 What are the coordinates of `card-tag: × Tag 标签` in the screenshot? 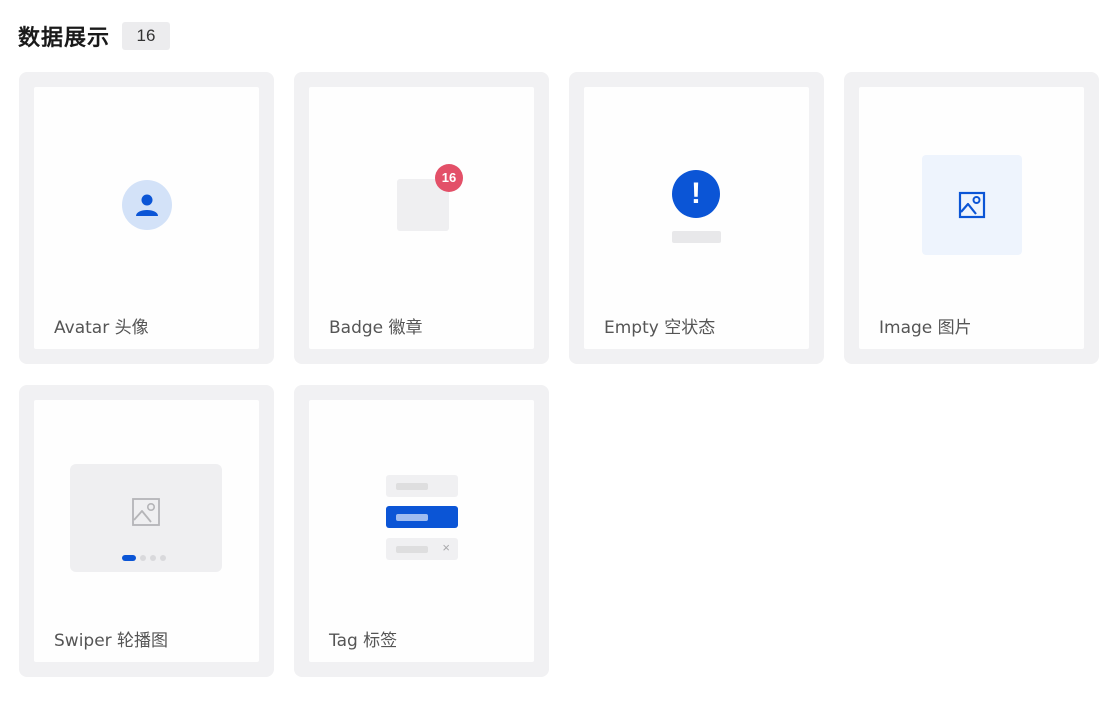 It's located at (421, 531).